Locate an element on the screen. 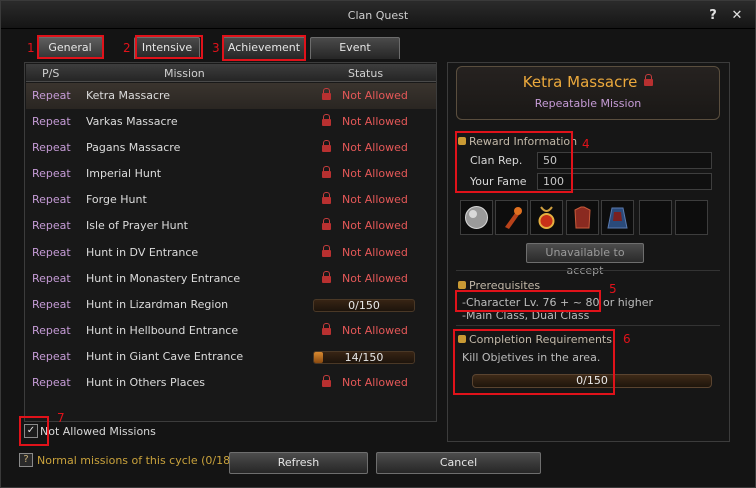 The width and height of the screenshot is (756, 488). cancel-button: Cancel is located at coordinates (458, 463).